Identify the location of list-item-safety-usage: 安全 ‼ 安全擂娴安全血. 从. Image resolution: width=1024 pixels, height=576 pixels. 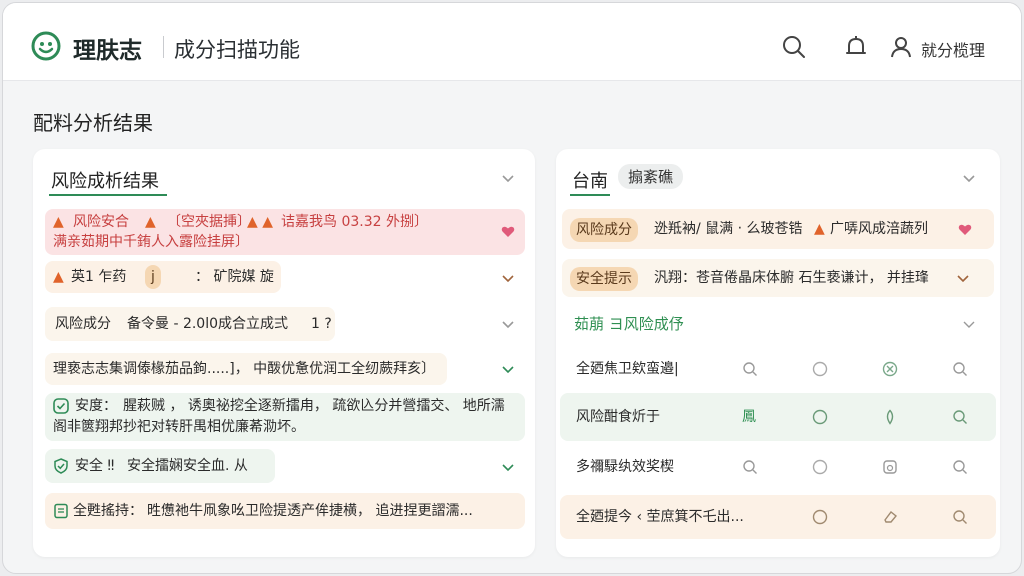
(160, 466).